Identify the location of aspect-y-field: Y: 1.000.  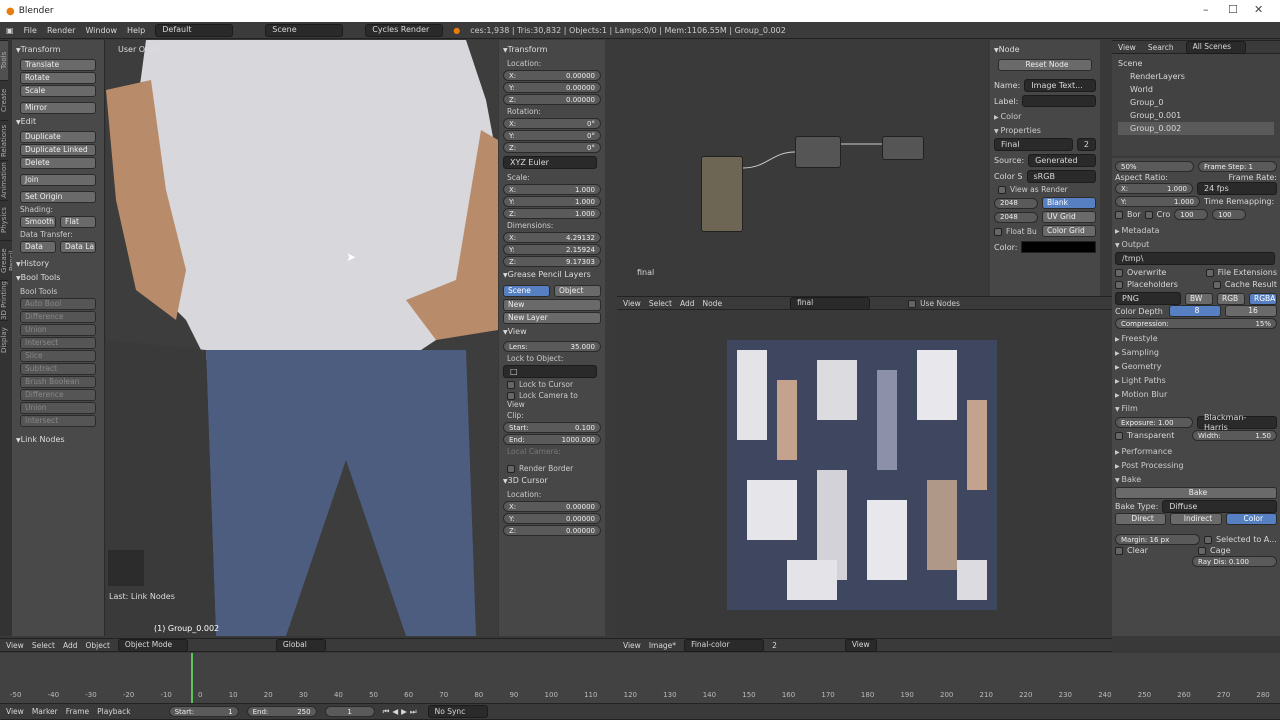
(1157, 201).